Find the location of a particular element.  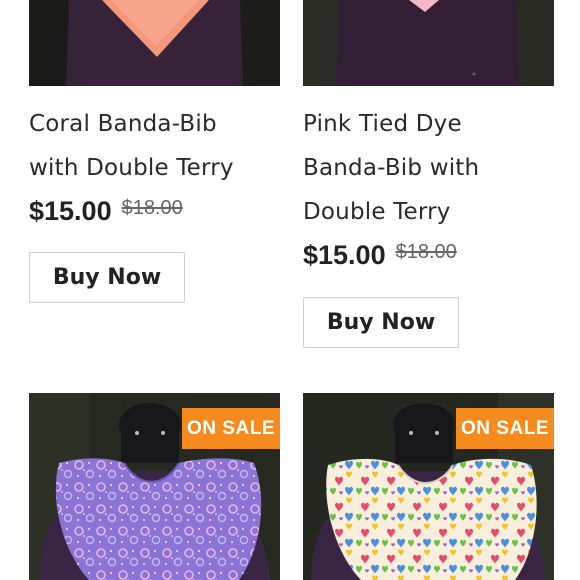

product-title: Pink Tied Dye Banda-Bib with Double Terry is located at coordinates (428, 168).